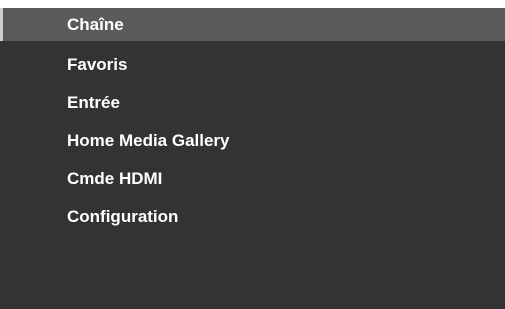  I want to click on menu-item-configuration: Configuration, so click(252, 217).